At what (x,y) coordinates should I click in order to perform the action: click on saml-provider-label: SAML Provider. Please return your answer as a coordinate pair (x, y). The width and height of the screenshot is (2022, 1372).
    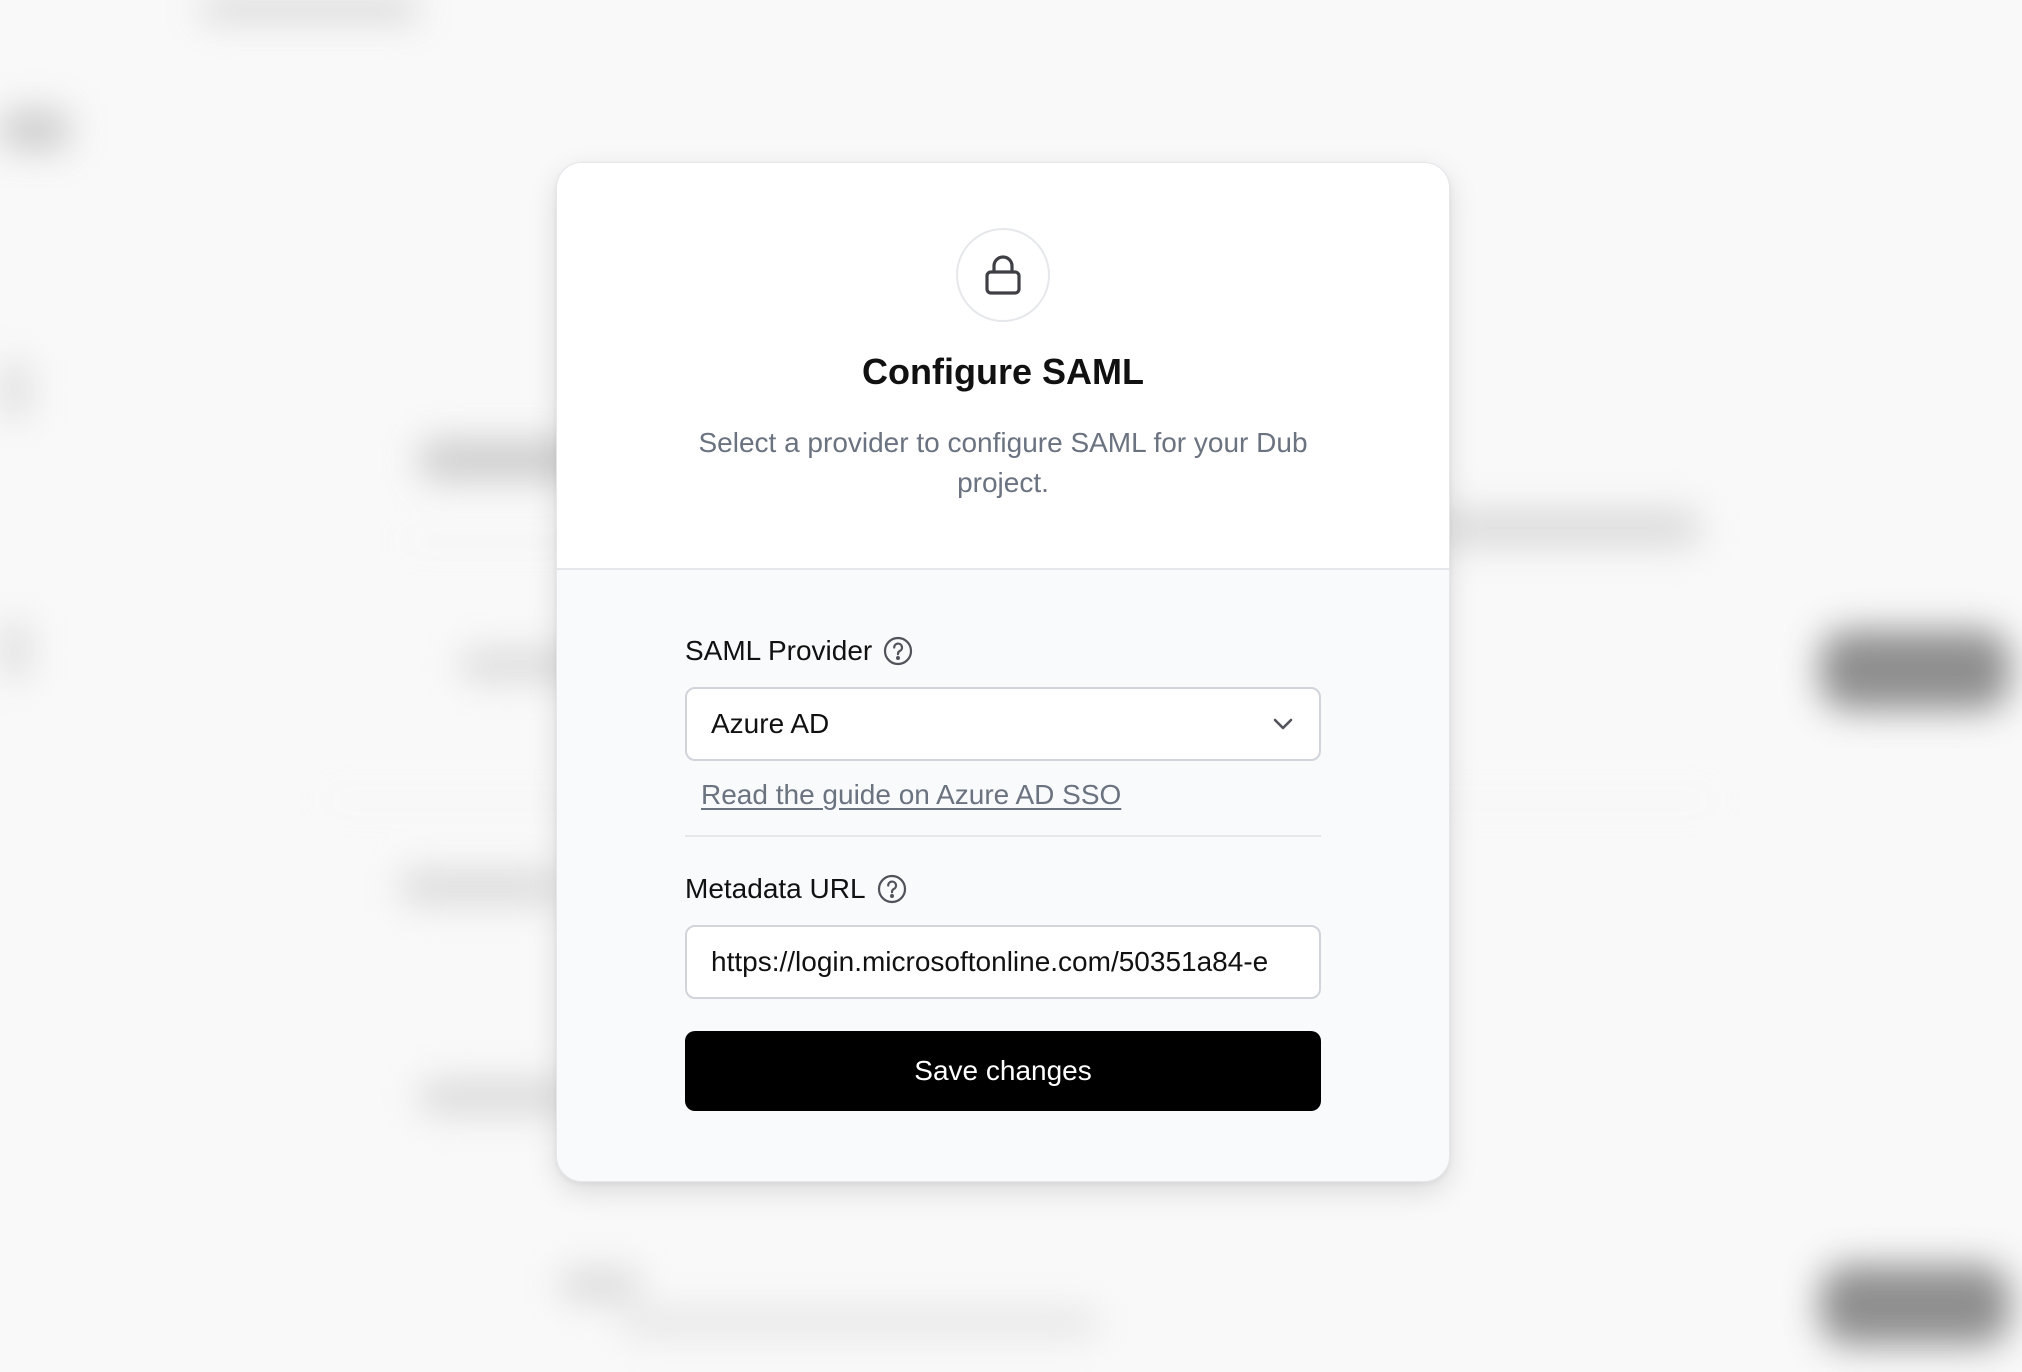
    Looking at the image, I should click on (779, 650).